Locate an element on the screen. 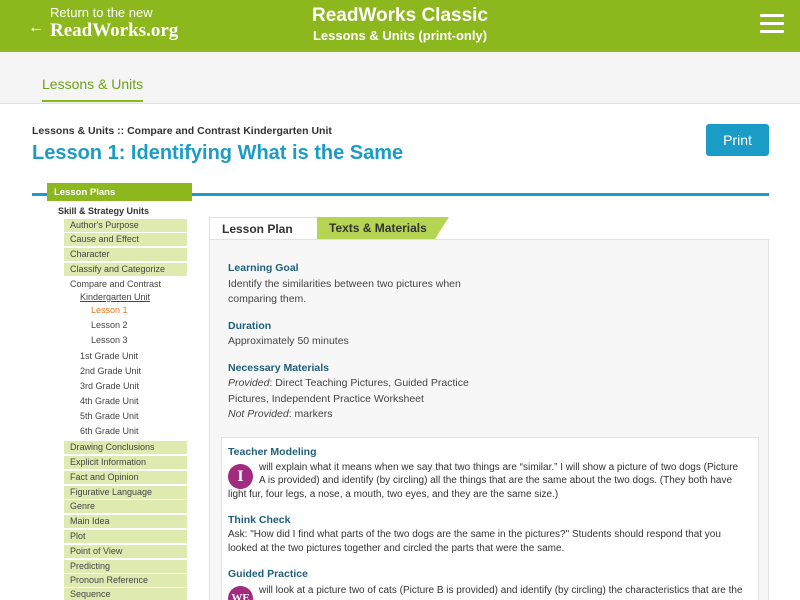  tab-texts-materials-edge is located at coordinates (442, 228).